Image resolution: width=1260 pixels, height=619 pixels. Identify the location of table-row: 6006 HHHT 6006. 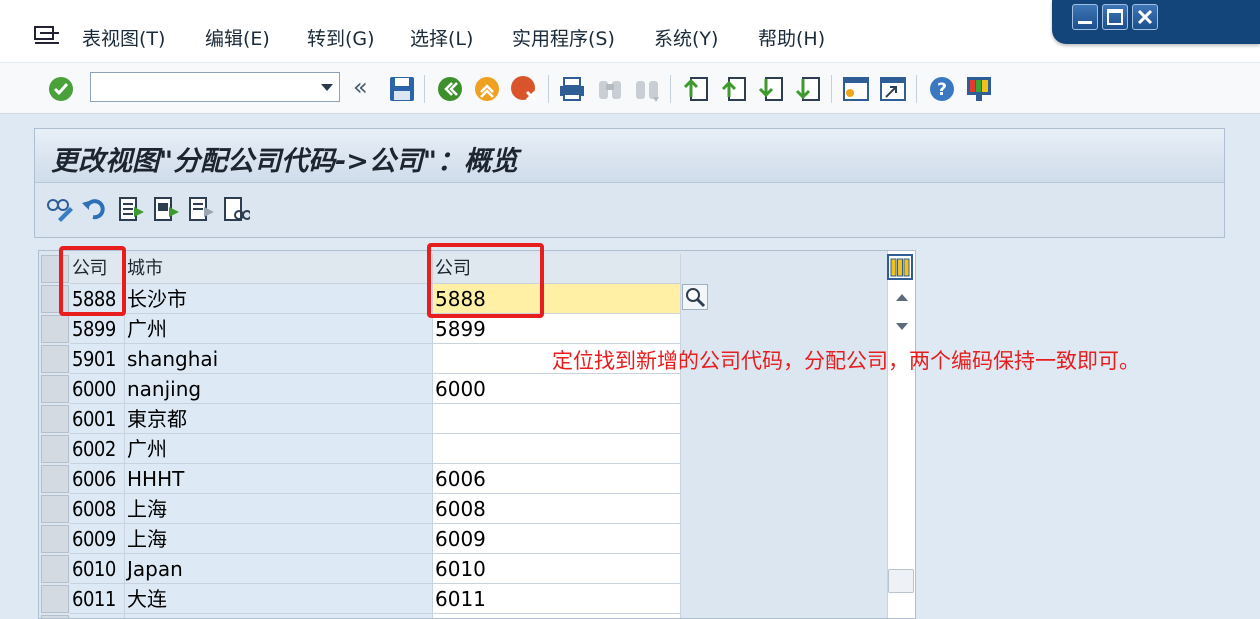
(360, 479).